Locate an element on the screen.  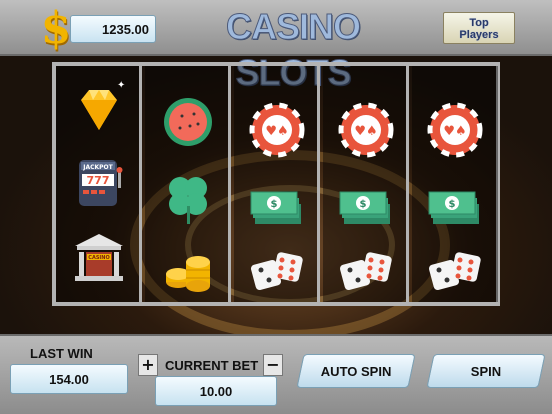
reel-1: ✦ JACKPOT 777 CASINO is located at coordinates (99, 184).